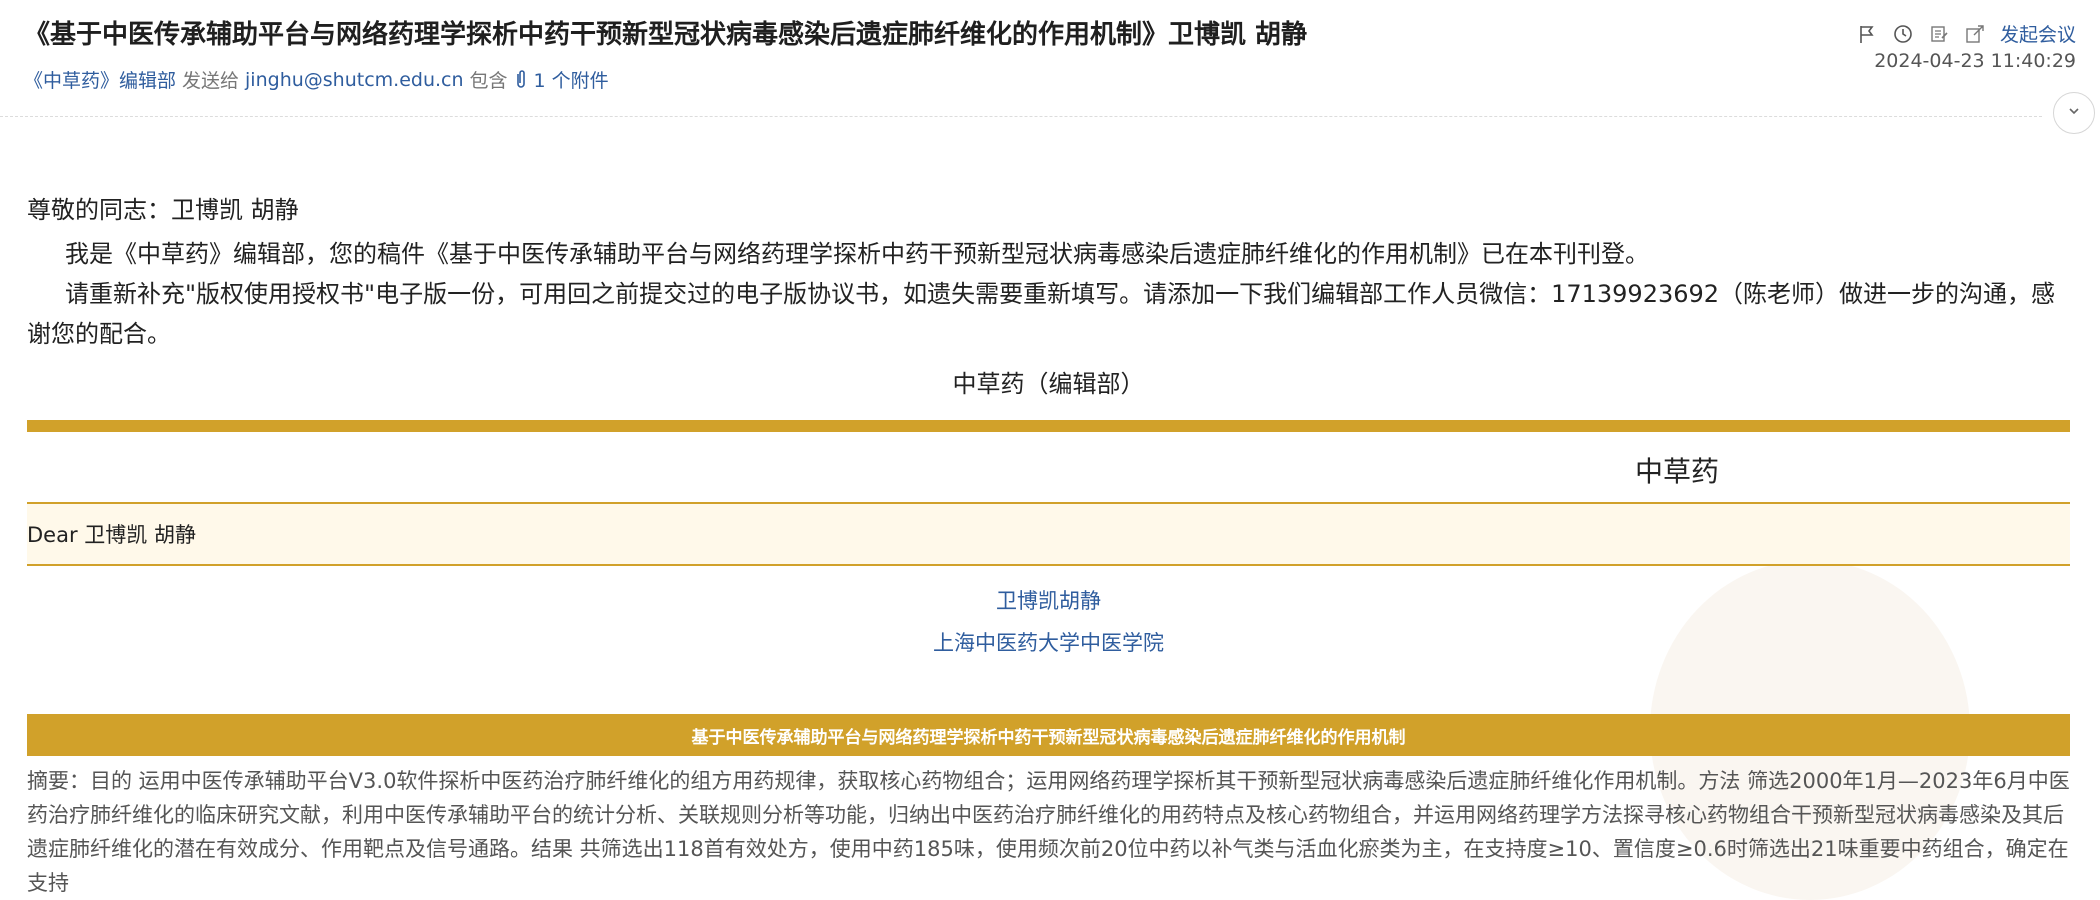  I want to click on clock-icon, so click(1903, 34).